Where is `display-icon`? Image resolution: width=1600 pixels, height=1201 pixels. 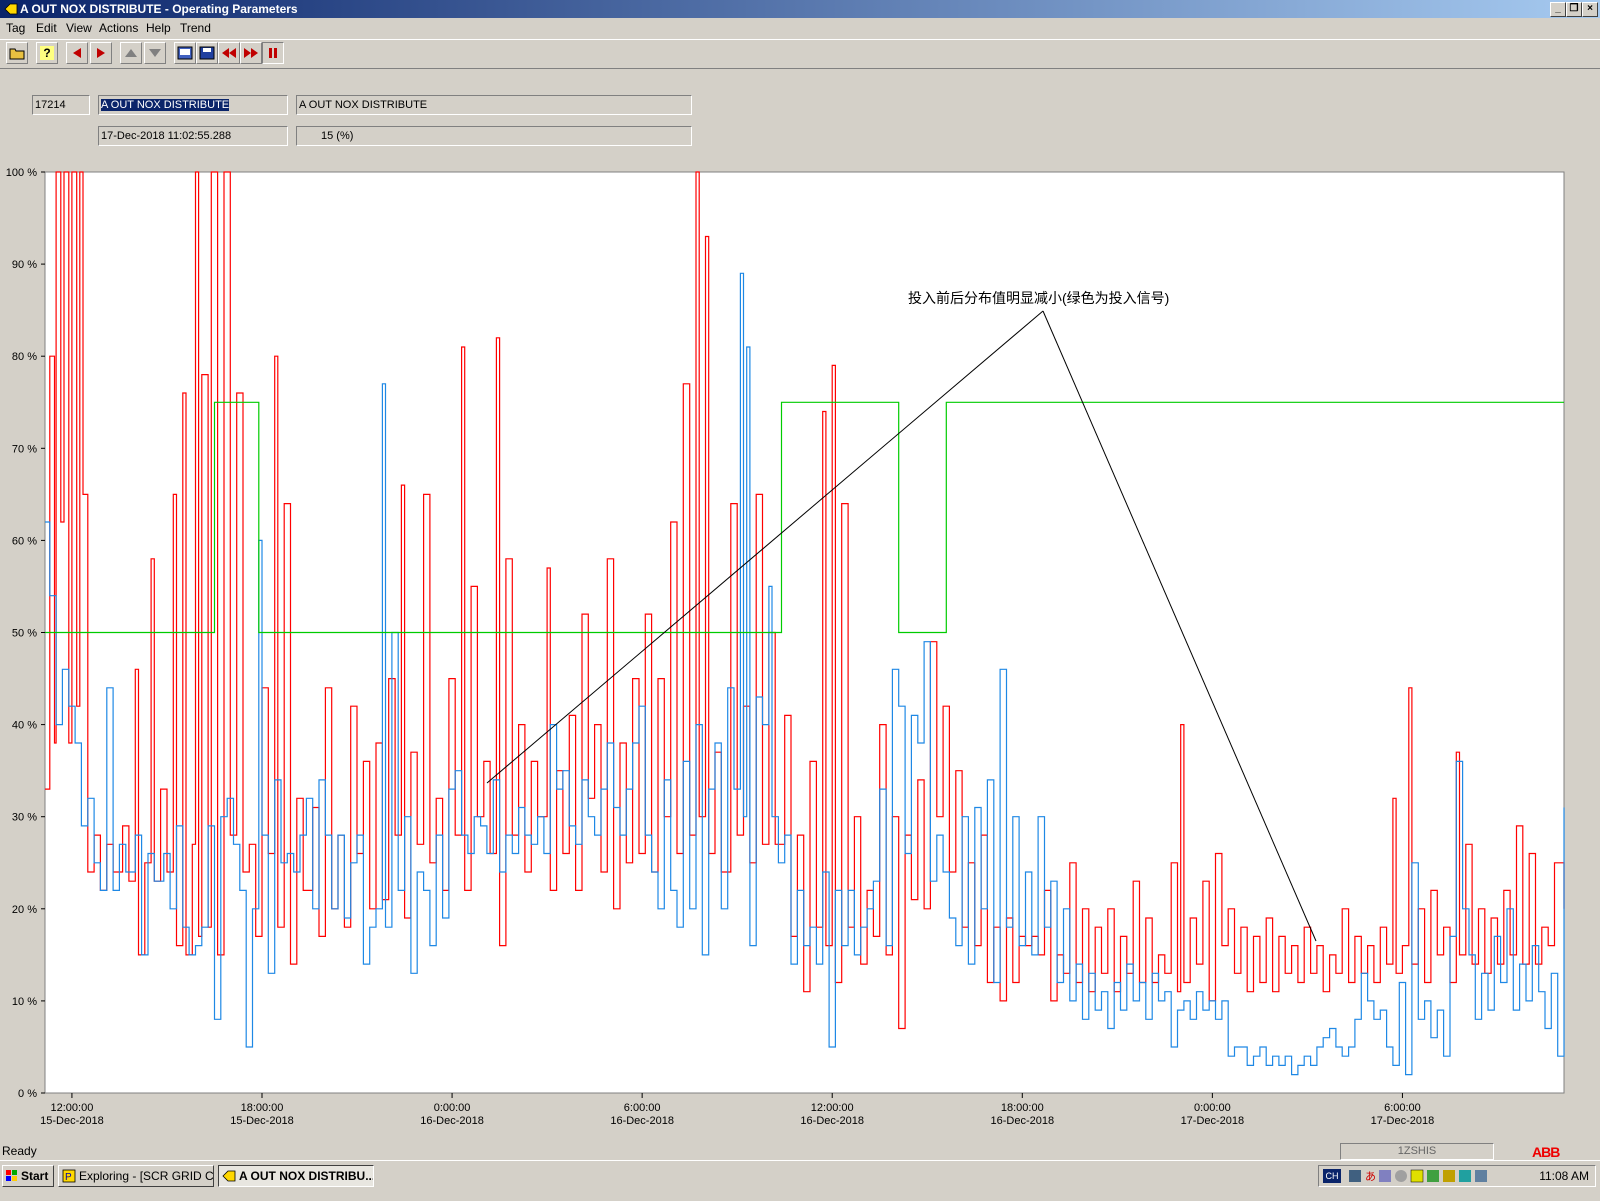
display-icon is located at coordinates (1481, 1176).